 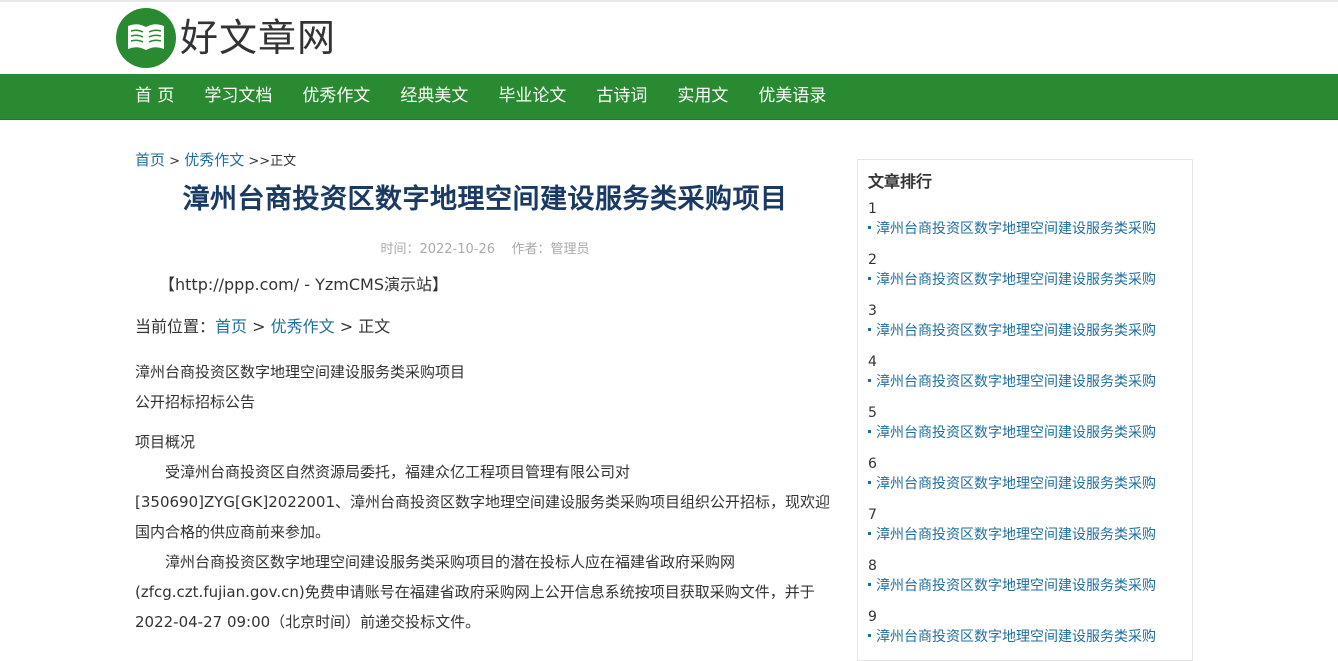 What do you see at coordinates (669, 38) in the screenshot?
I see `site-header: 好文章网` at bounding box center [669, 38].